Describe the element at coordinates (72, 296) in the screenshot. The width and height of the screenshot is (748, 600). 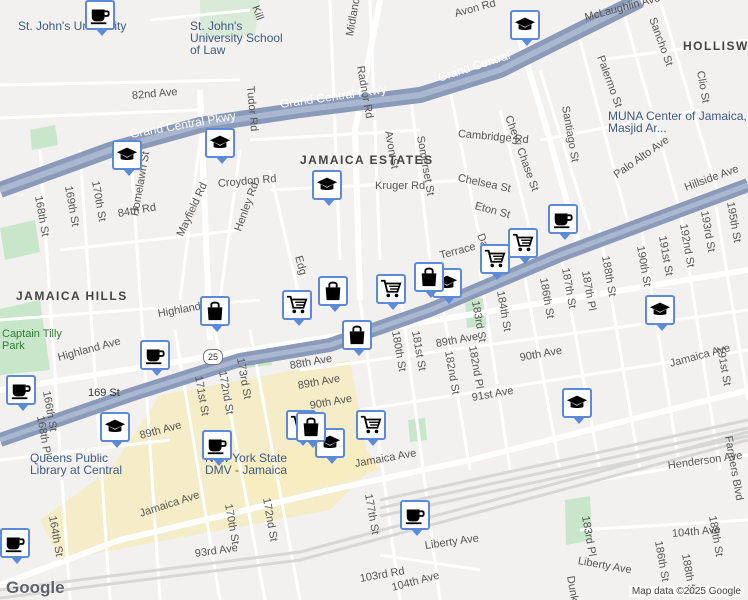
I see `neighborhood-label: JAMAICA HILLS` at that location.